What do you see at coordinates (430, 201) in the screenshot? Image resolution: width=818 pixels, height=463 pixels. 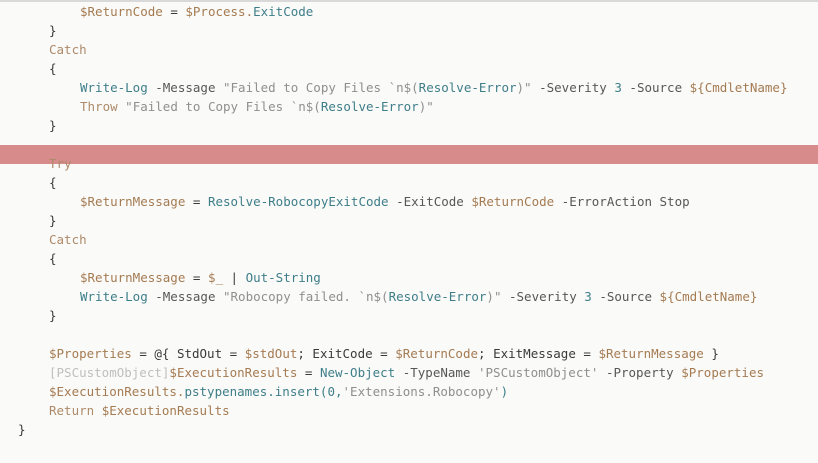 I see `code-token: -ExitCode` at bounding box center [430, 201].